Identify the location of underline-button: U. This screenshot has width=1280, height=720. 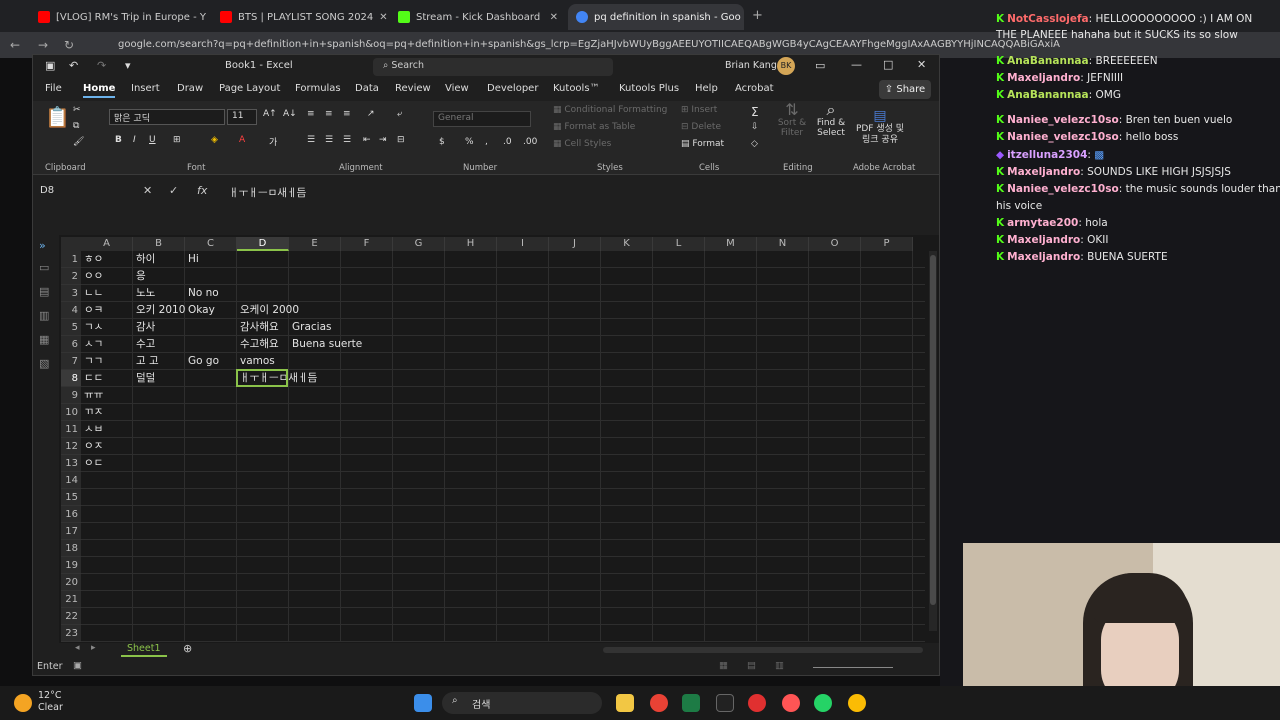
(152, 140).